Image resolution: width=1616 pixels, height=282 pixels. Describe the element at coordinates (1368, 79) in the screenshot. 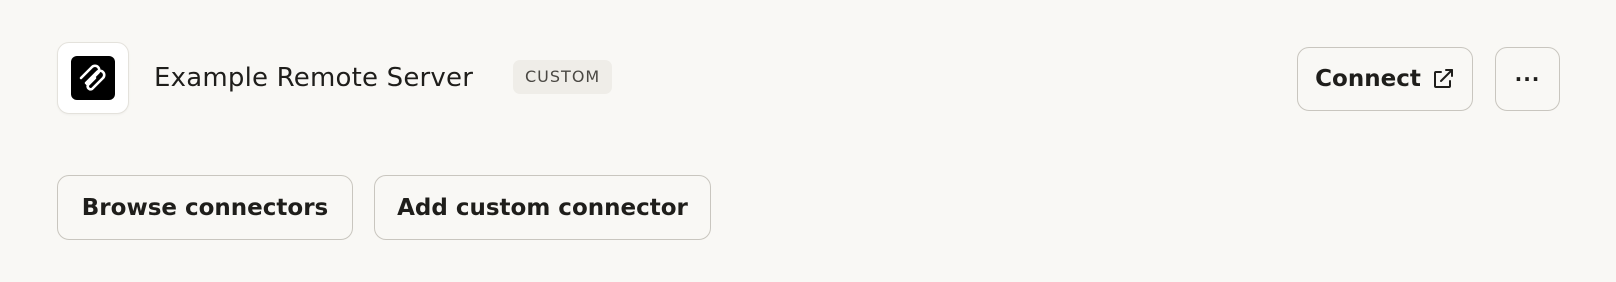

I see `connect-label: Connect` at that location.